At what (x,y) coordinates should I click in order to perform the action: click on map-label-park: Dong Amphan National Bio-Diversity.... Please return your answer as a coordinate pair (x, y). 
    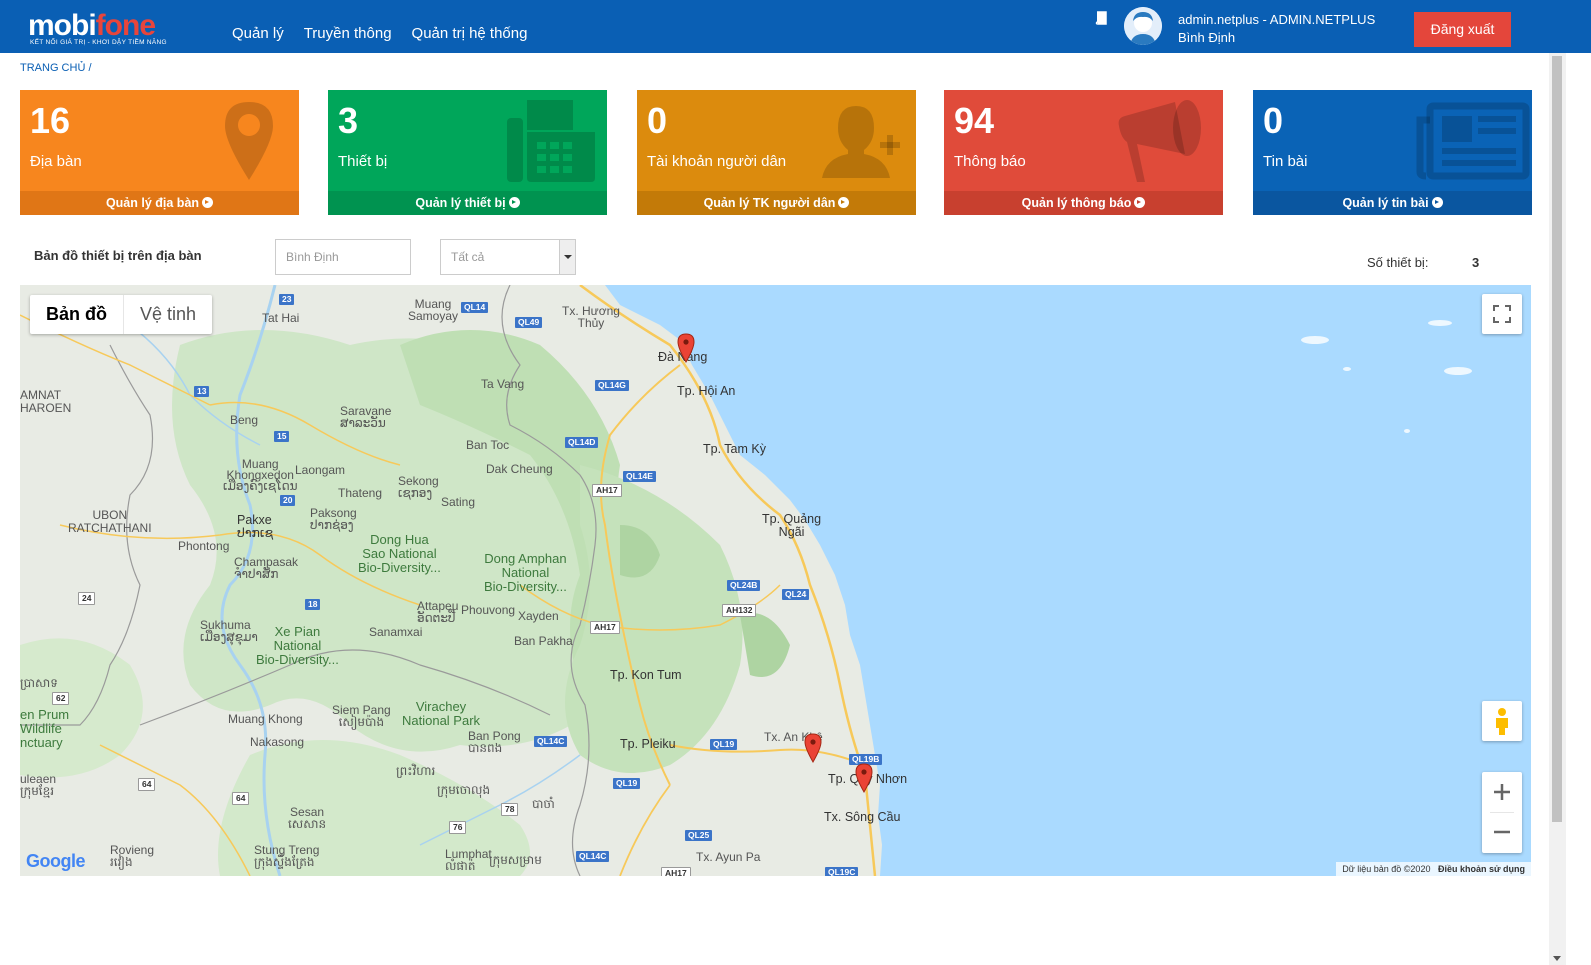
    Looking at the image, I should click on (525, 572).